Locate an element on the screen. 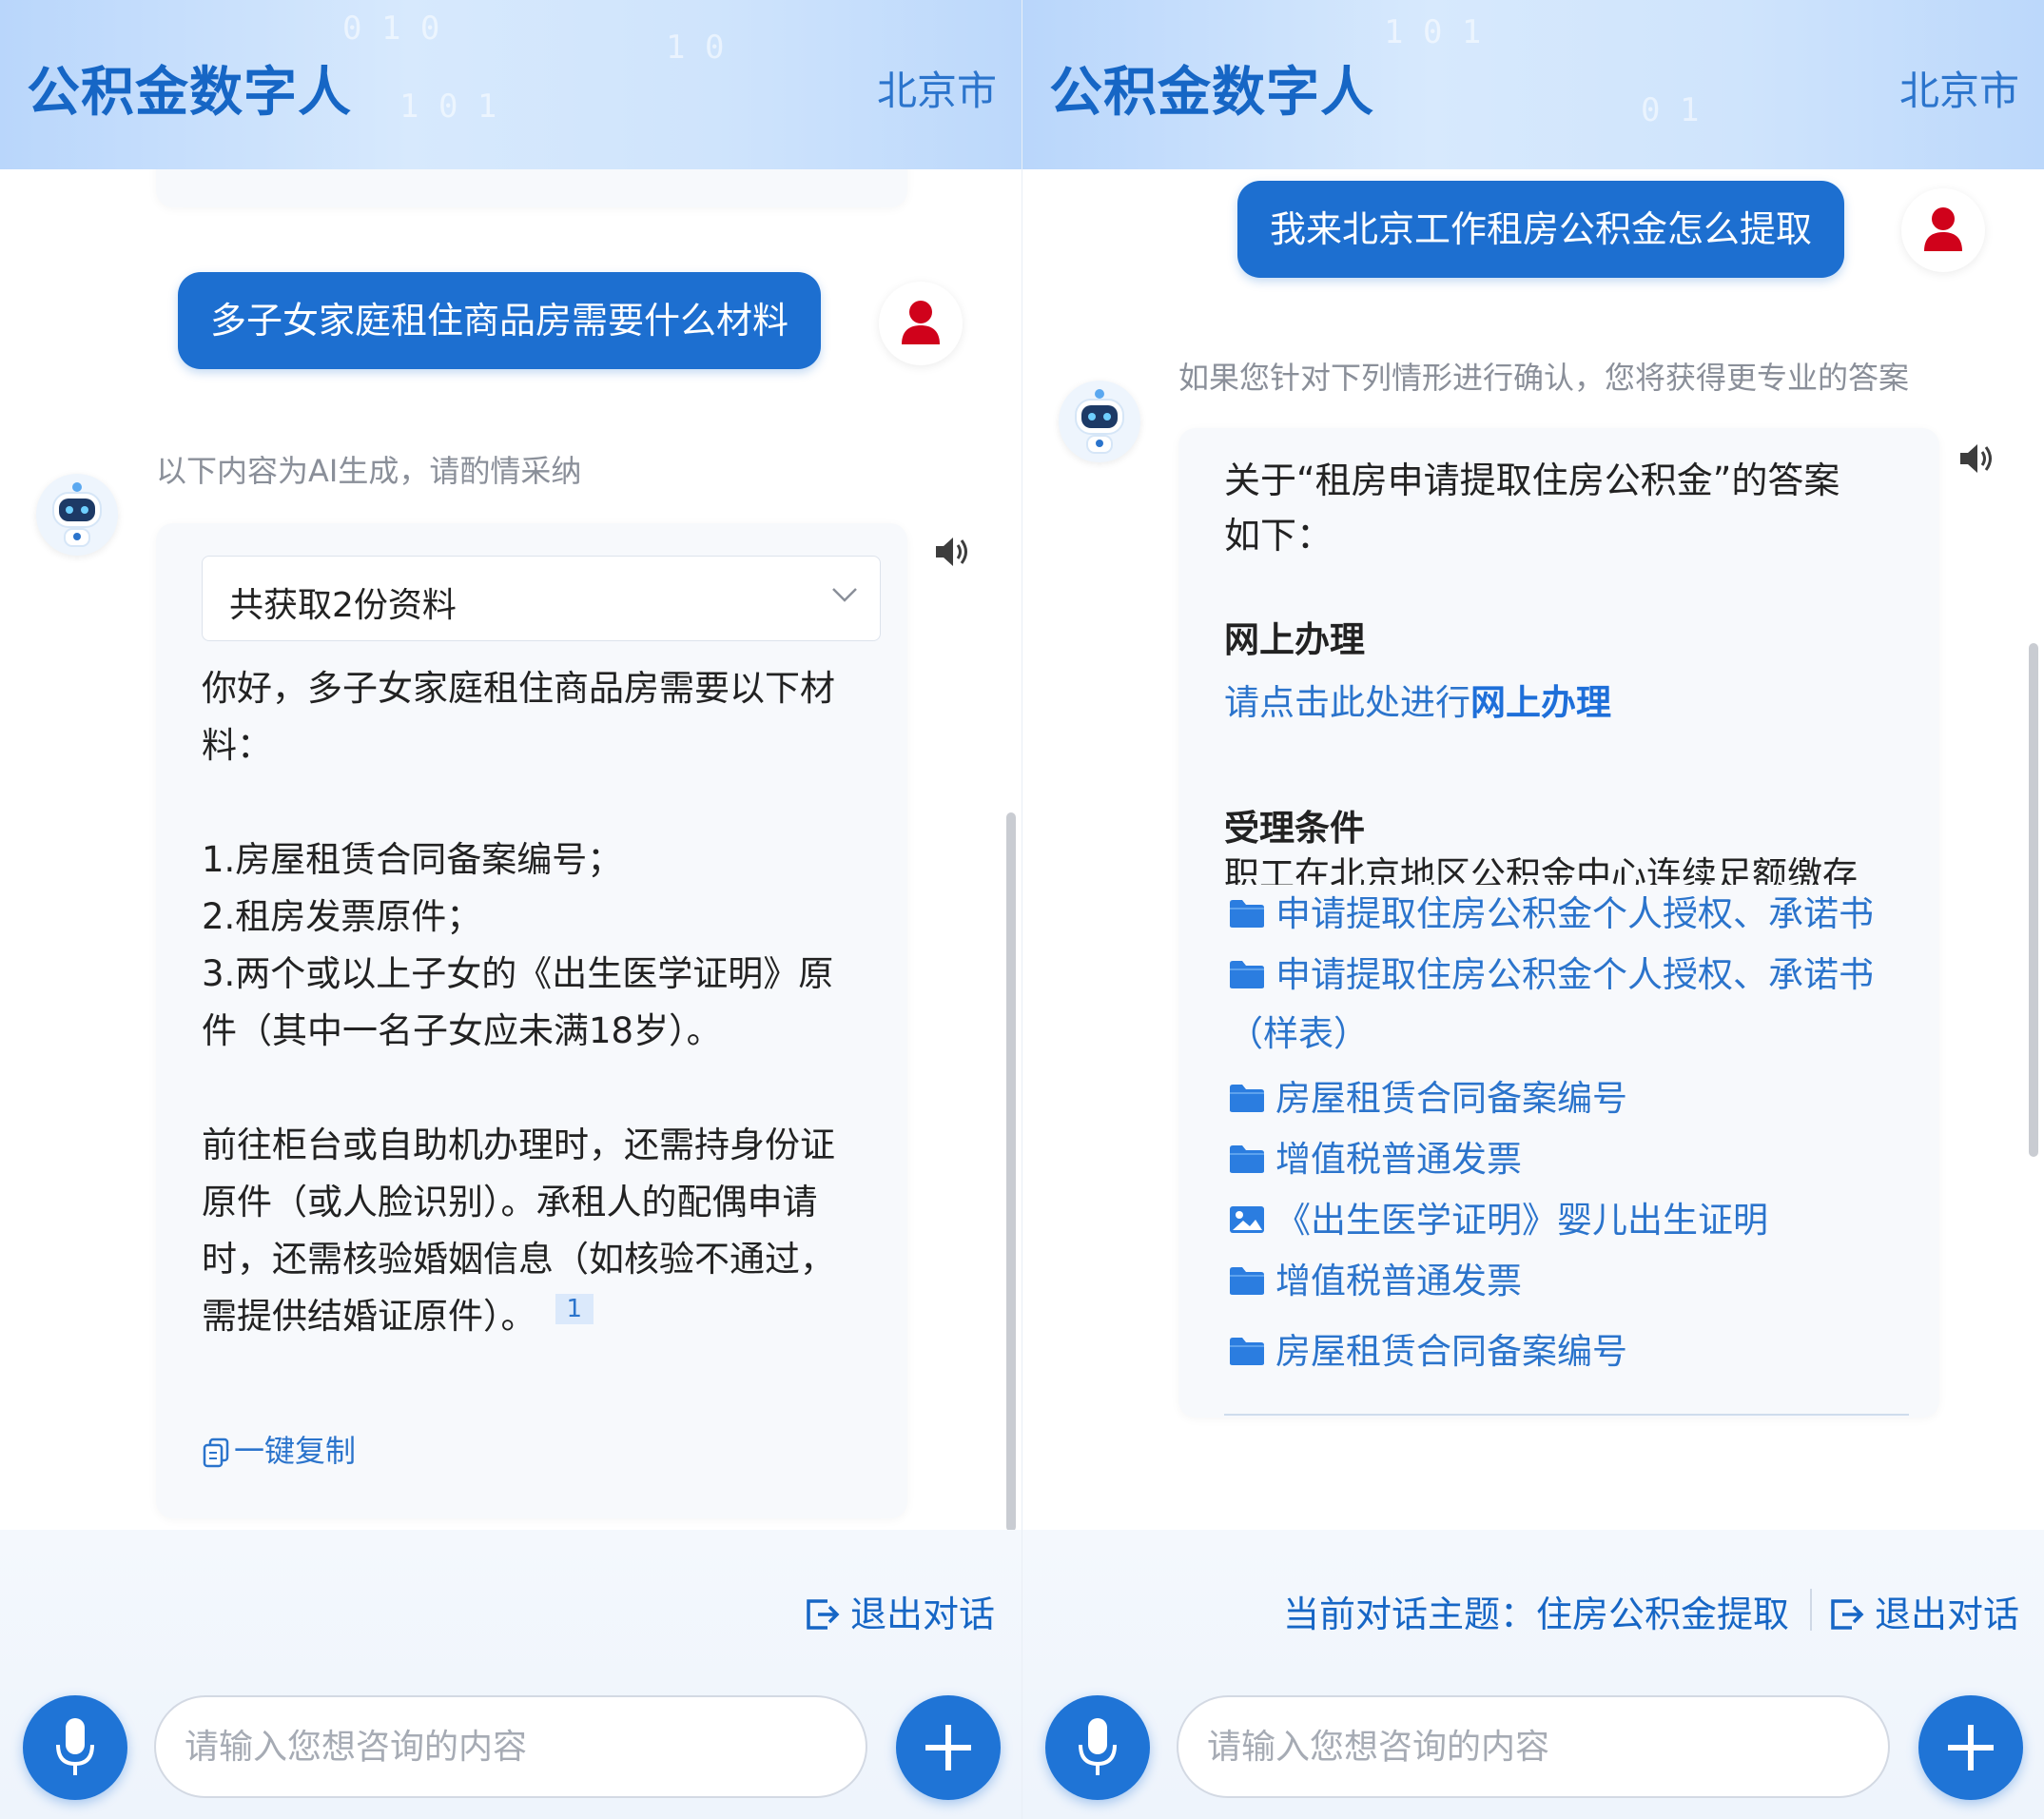  header-decoration: 1 0 is located at coordinates (696, 48).